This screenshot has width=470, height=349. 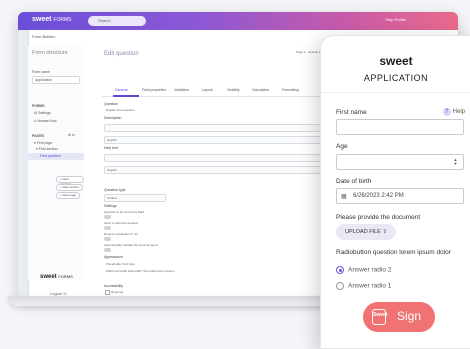 I want to click on pages-add-icon: ⊕ ⊖, so click(x=71, y=135).